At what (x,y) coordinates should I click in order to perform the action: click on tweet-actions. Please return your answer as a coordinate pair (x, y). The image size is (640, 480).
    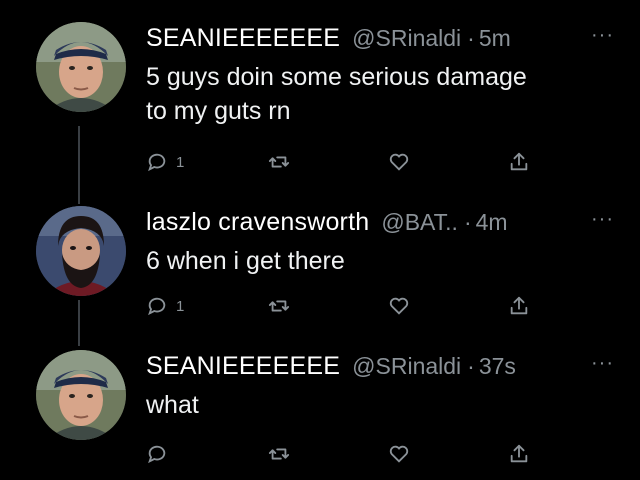
    Looking at the image, I should click on (346, 454).